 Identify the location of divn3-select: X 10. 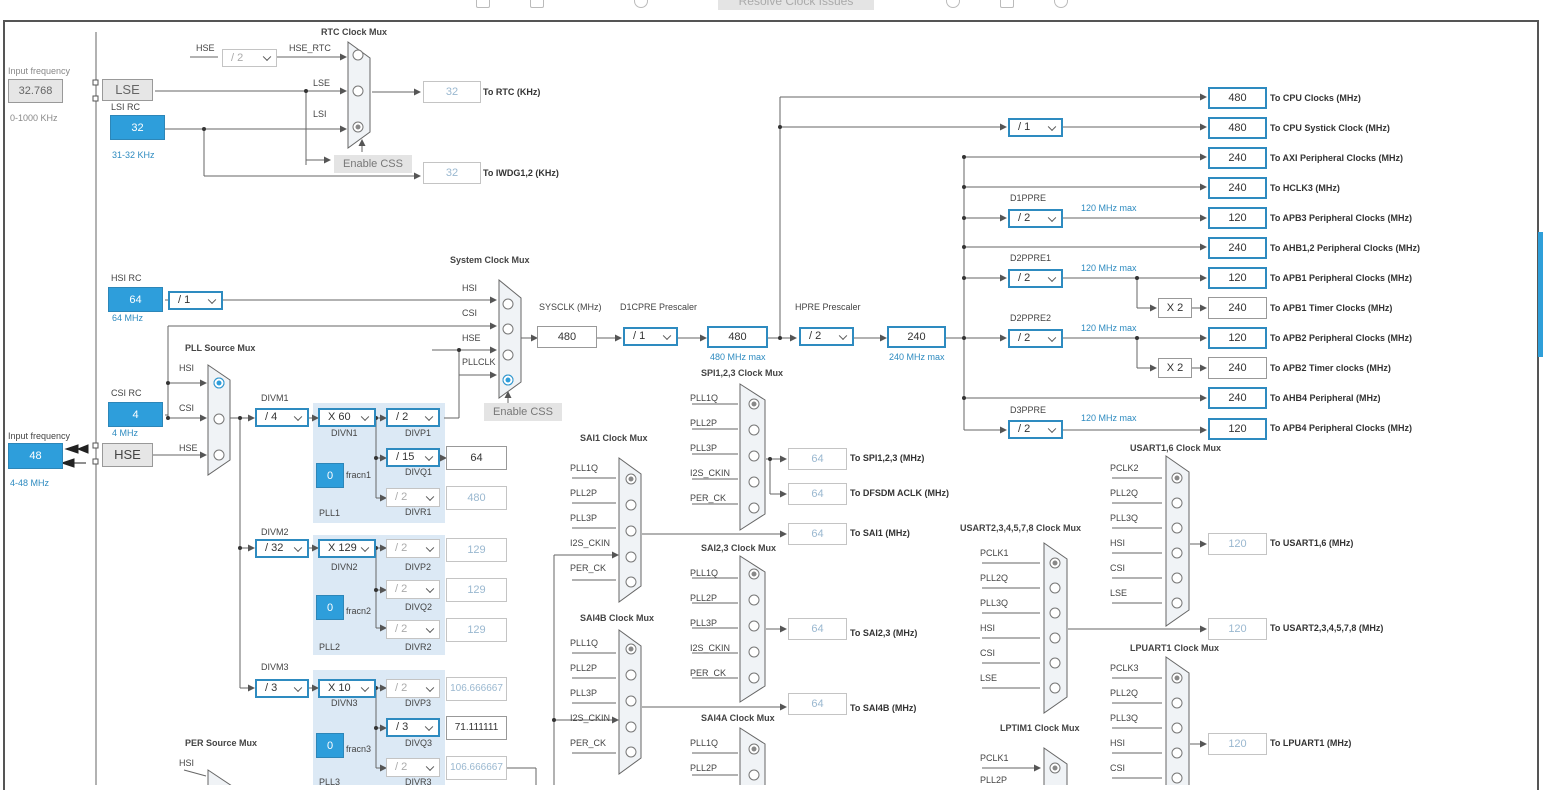
(347, 688).